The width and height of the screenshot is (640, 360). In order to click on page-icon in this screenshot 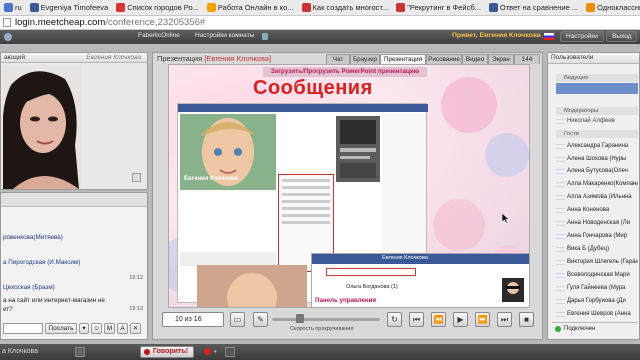, I will do `click(7, 22)`.